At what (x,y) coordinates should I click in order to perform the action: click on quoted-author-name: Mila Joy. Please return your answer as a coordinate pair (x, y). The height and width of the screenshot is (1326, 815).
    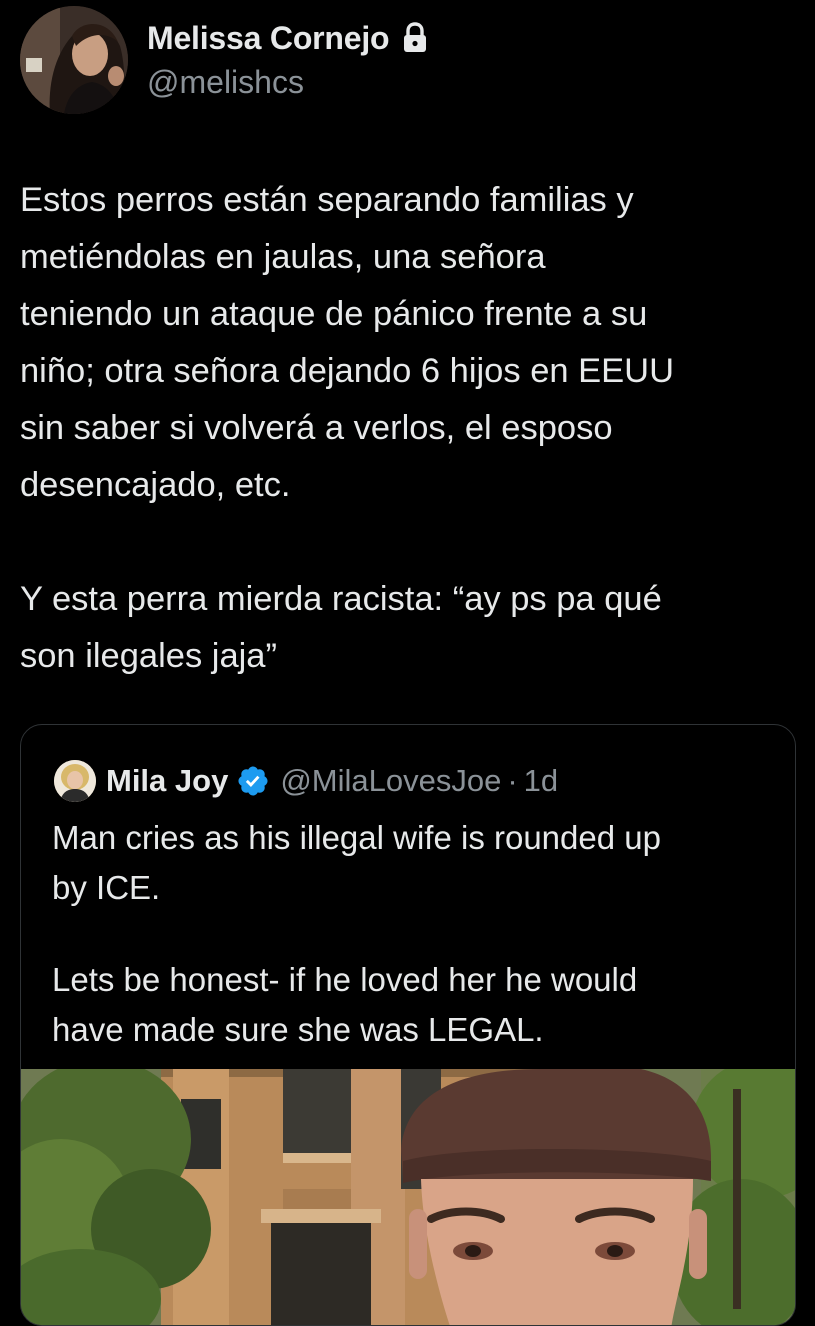
    Looking at the image, I should click on (167, 781).